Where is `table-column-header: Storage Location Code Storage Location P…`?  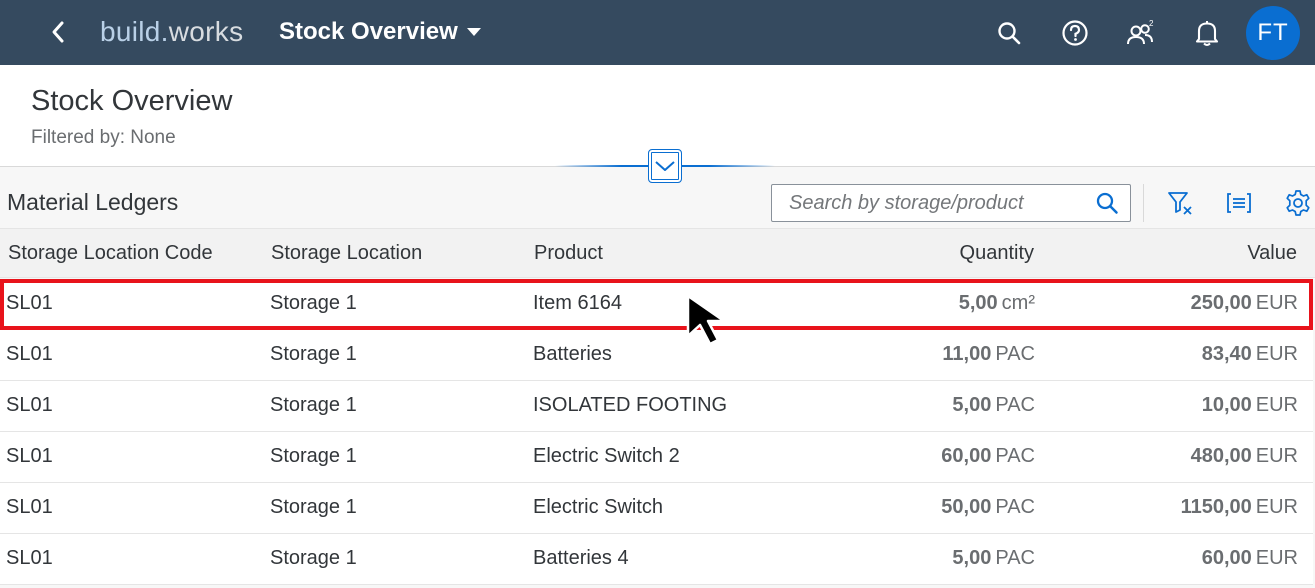 table-column-header: Storage Location Code Storage Location P… is located at coordinates (657, 253).